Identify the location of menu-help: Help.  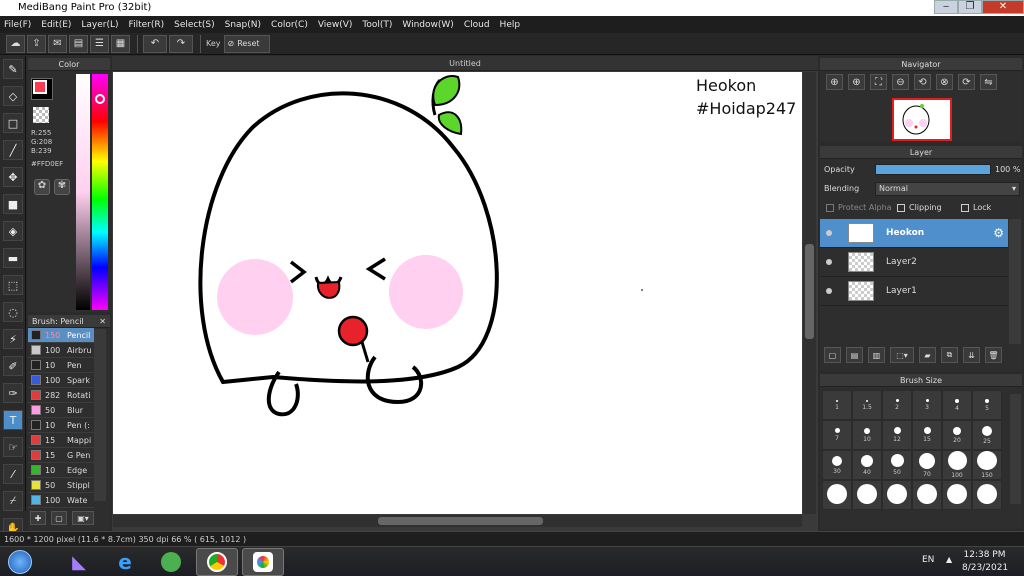
(510, 25).